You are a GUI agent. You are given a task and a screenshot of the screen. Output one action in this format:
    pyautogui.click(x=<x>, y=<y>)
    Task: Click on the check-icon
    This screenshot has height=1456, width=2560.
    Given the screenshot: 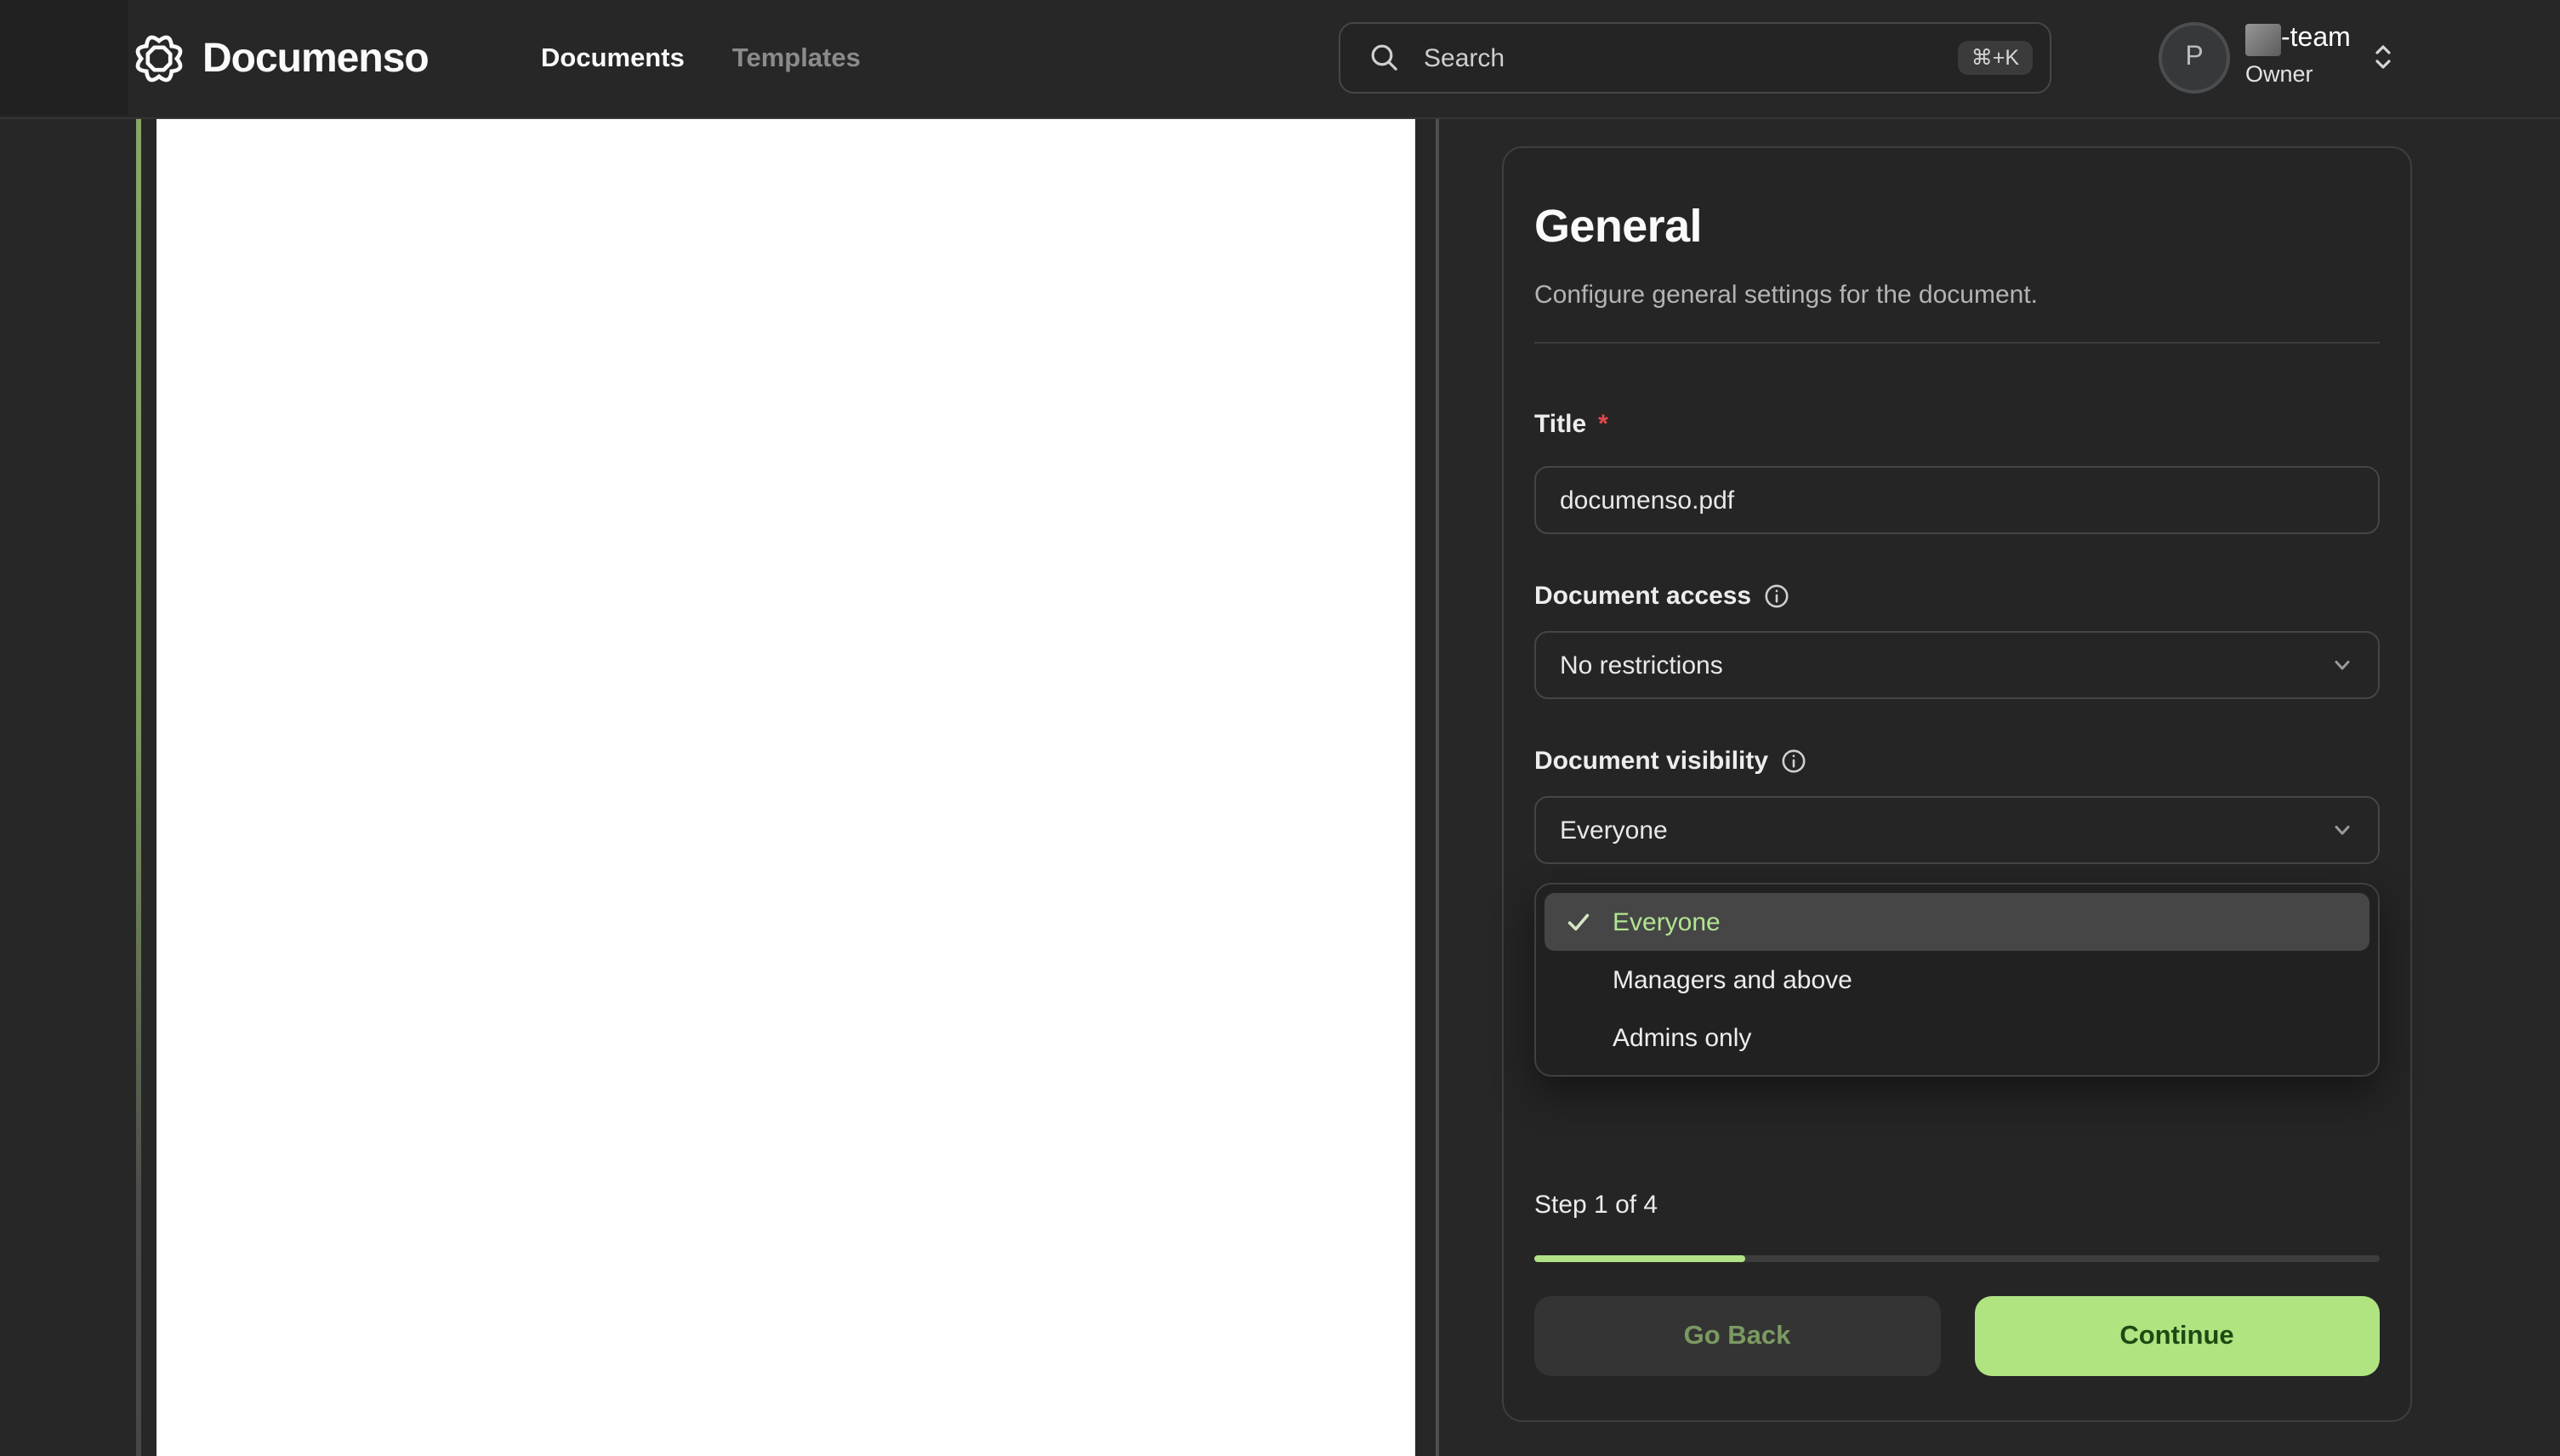 What is the action you would take?
    pyautogui.click(x=1578, y=922)
    